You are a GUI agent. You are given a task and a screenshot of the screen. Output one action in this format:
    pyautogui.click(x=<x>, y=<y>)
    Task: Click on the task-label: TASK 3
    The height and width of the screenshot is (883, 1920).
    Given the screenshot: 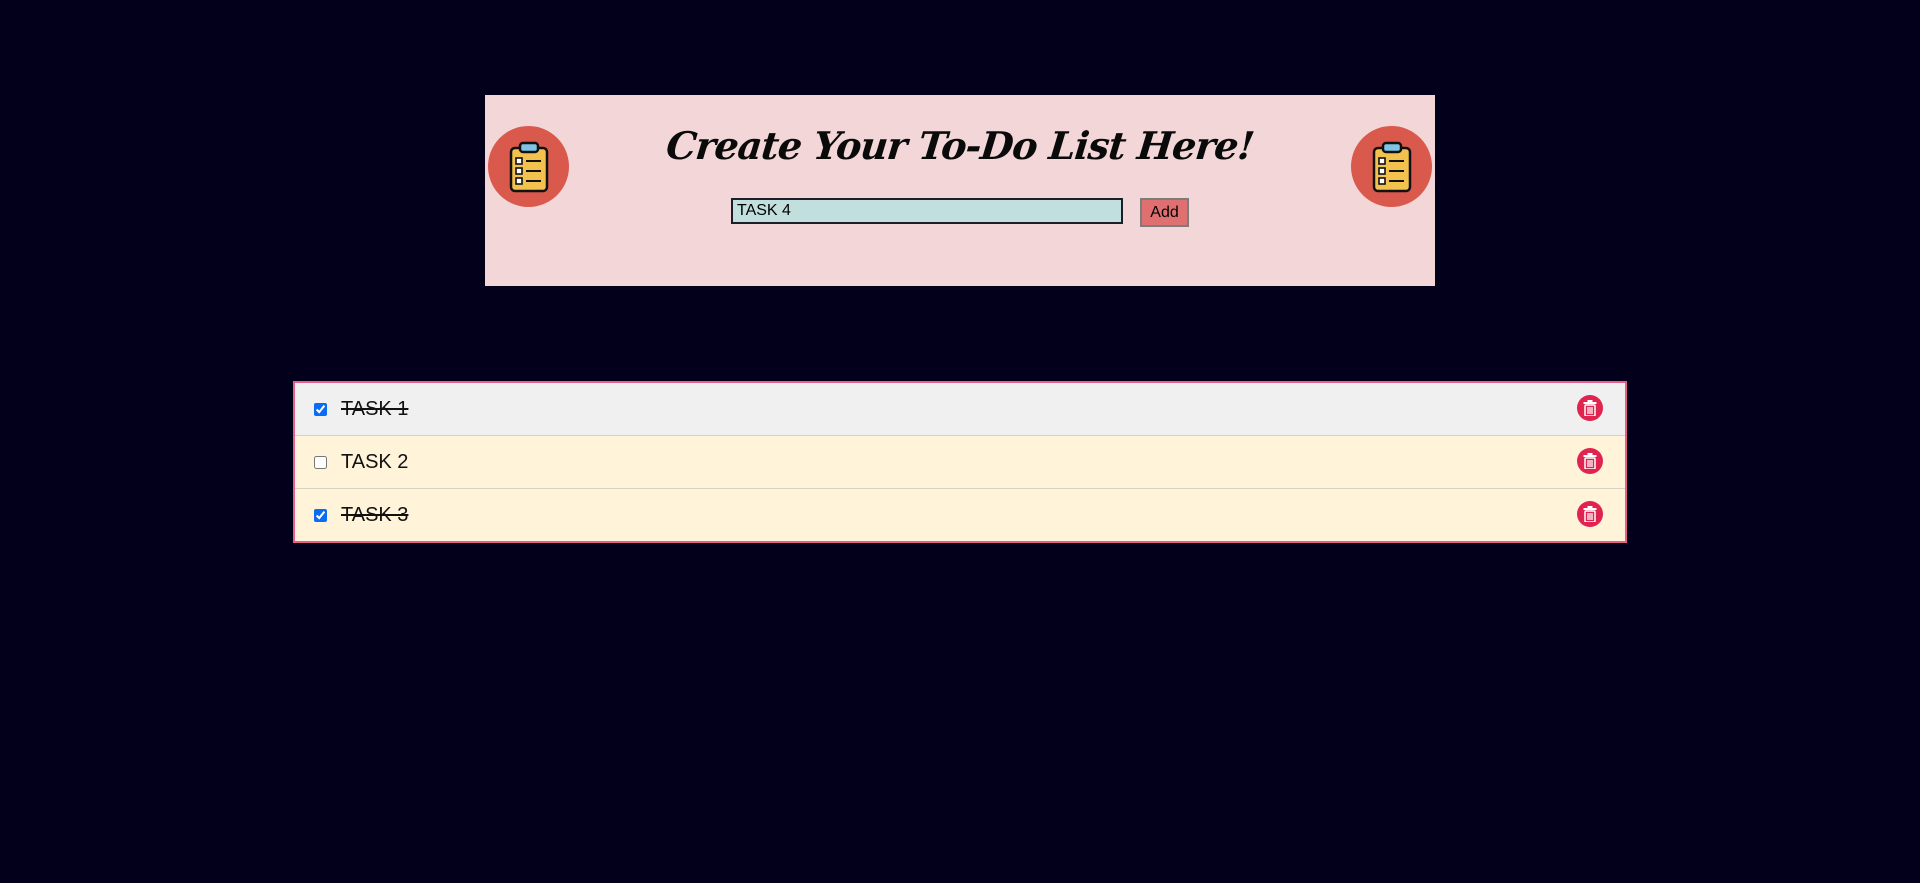 What is the action you would take?
    pyautogui.click(x=375, y=514)
    